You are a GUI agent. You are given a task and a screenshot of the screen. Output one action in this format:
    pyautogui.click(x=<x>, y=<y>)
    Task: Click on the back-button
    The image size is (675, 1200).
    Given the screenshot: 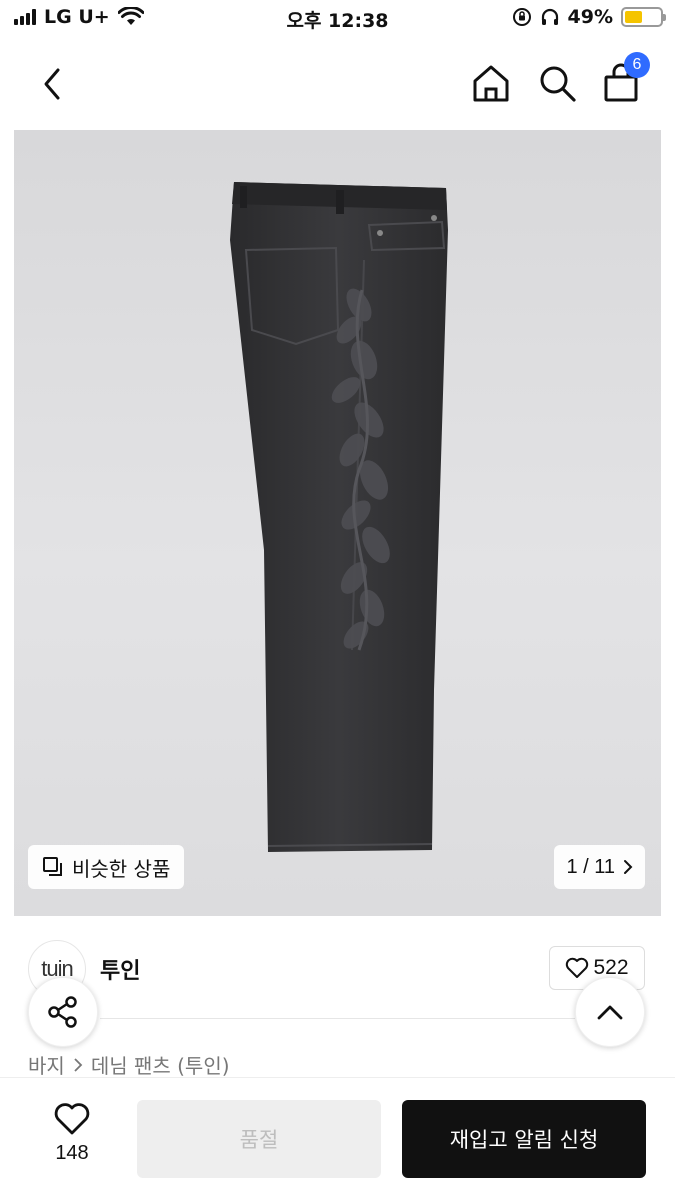 What is the action you would take?
    pyautogui.click(x=52, y=84)
    